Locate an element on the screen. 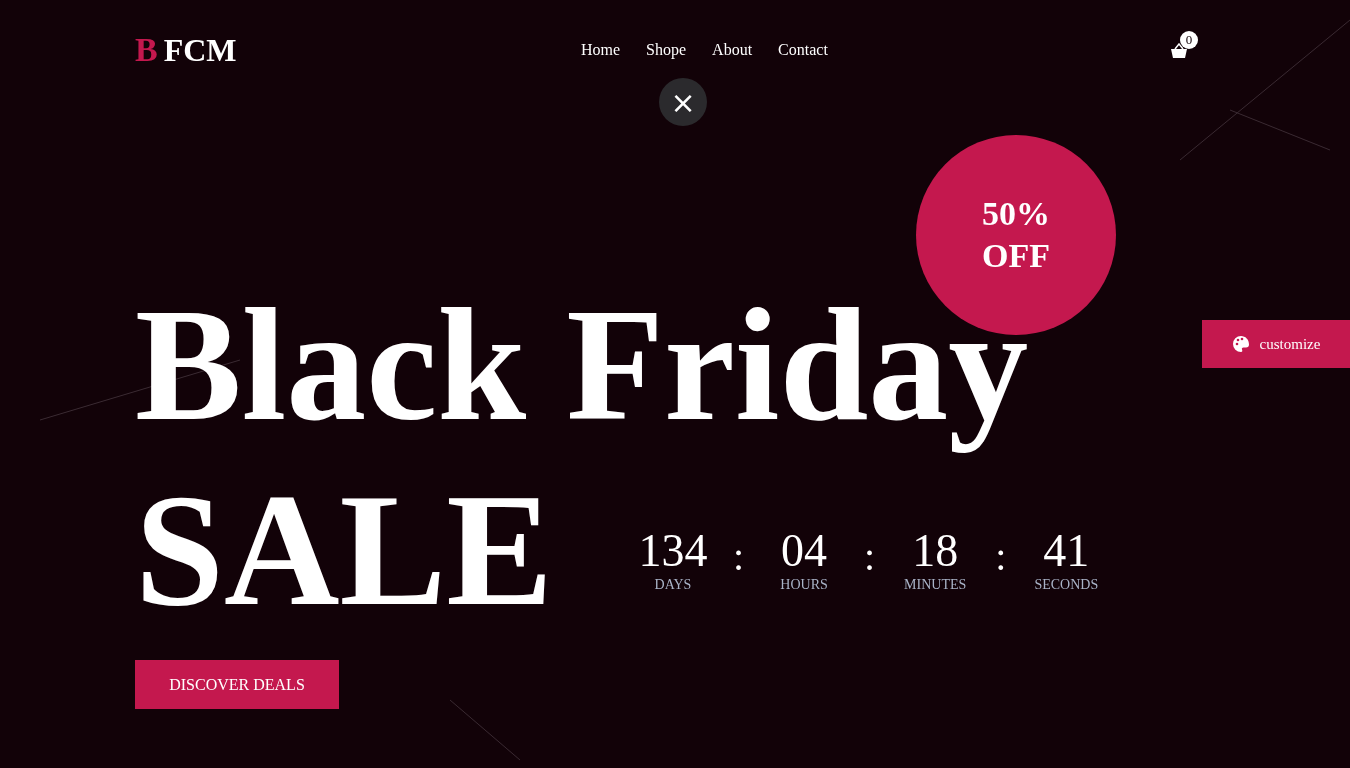 The height and width of the screenshot is (768, 1350). countdown-label: MINUTES is located at coordinates (935, 585).